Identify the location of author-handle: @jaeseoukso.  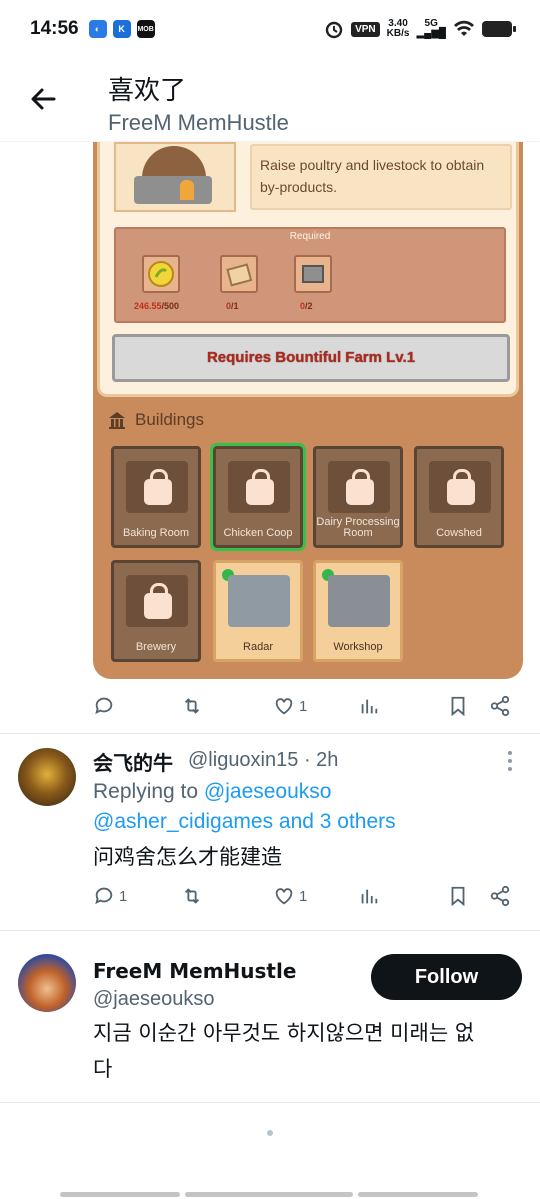
(153, 999).